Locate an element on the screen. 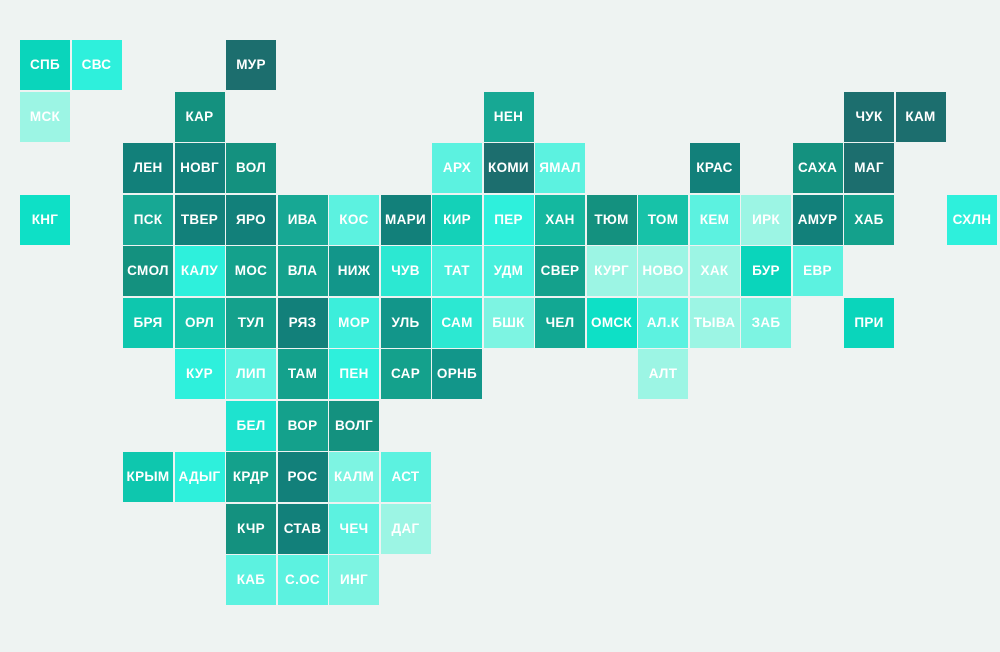 The width and height of the screenshot is (1000, 652). region-tile: ЧУВ is located at coordinates (405, 271).